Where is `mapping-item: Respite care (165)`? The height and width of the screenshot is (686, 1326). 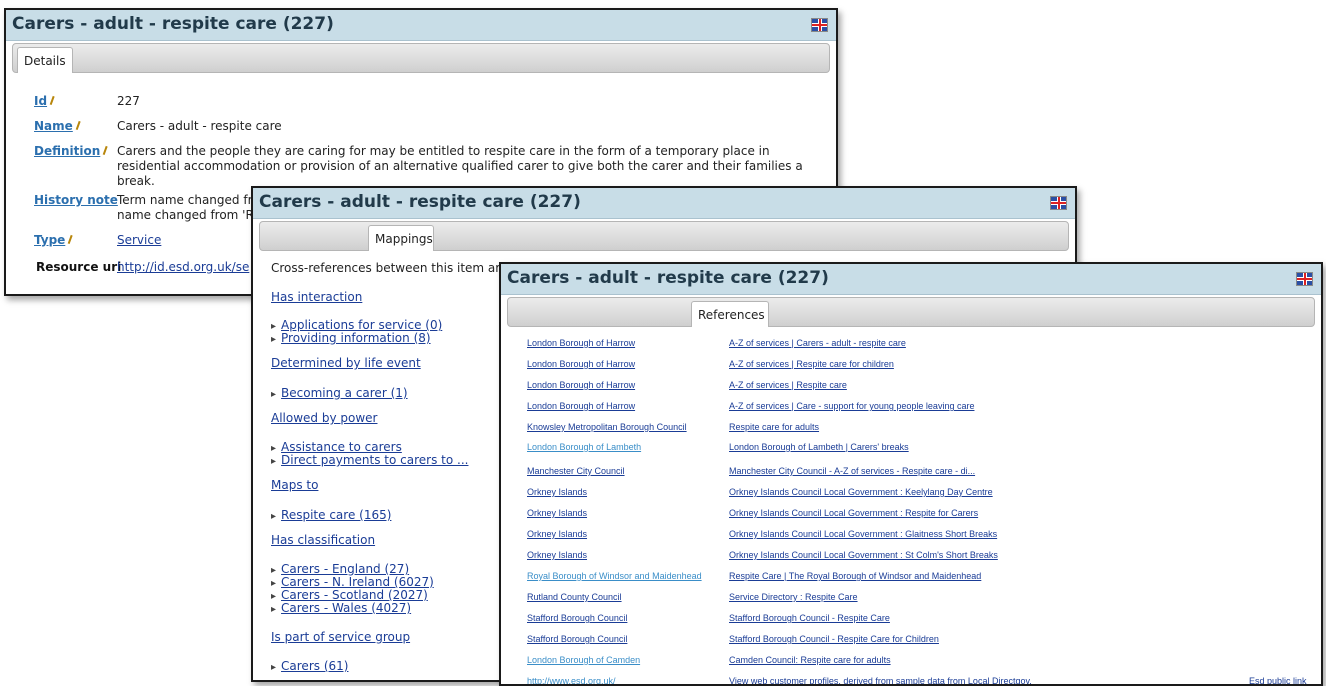 mapping-item: Respite care (165) is located at coordinates (331, 515).